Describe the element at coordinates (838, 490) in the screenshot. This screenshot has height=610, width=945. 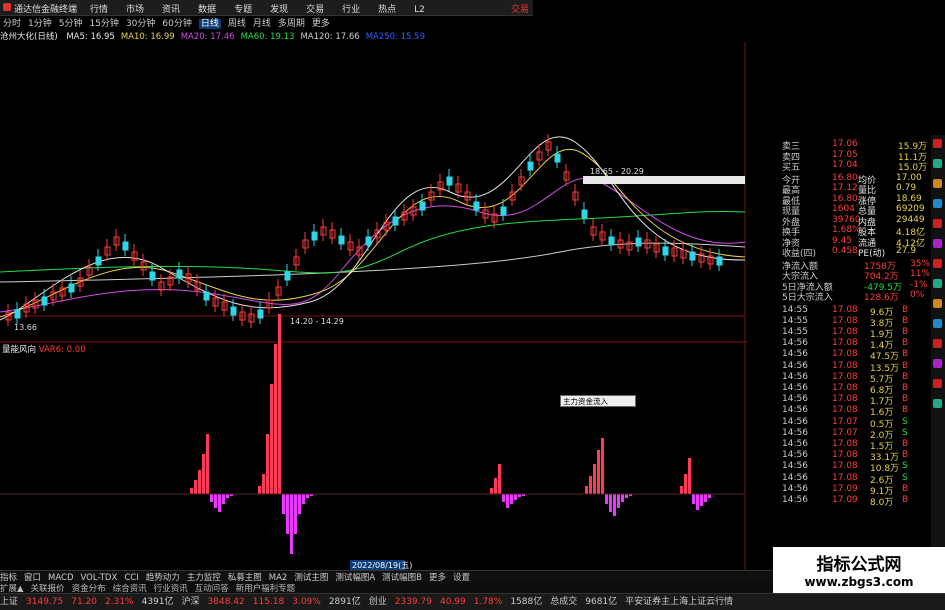
I see `tick-row: 14:56 17.09 9.1万 B` at that location.